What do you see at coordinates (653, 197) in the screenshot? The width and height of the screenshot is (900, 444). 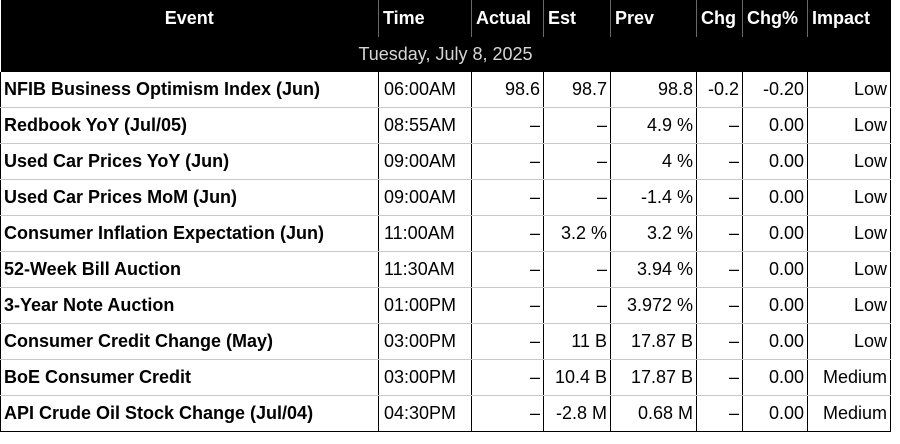 I see `previous-cell: -1.4 %` at bounding box center [653, 197].